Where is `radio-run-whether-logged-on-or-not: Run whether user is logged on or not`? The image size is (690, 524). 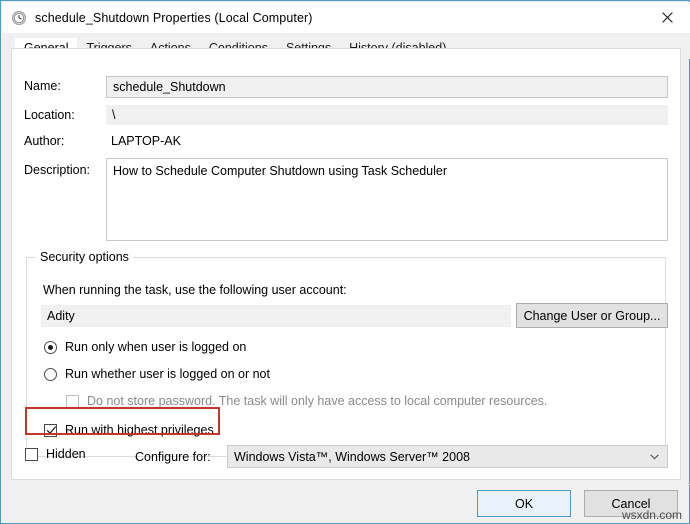 radio-run-whether-logged-on-or-not: Run whether user is logged on or not is located at coordinates (157, 374).